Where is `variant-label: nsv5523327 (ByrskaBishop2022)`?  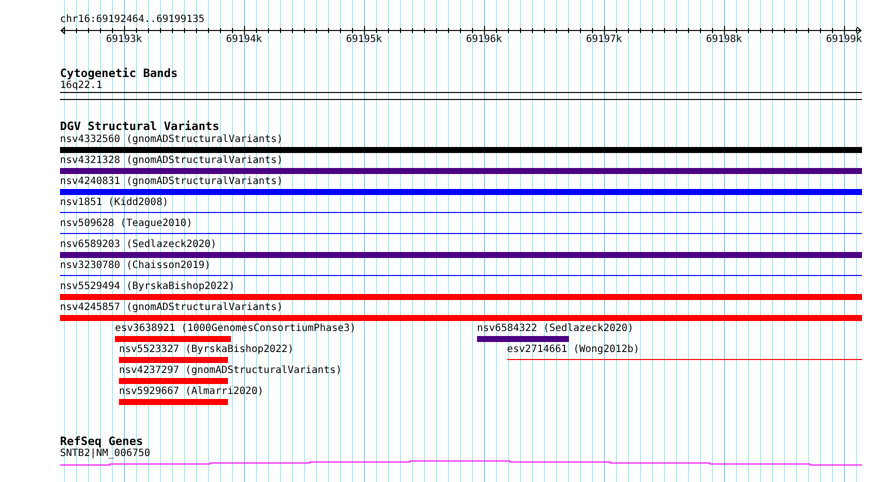 variant-label: nsv5523327 (ByrskaBishop2022) is located at coordinates (206, 349).